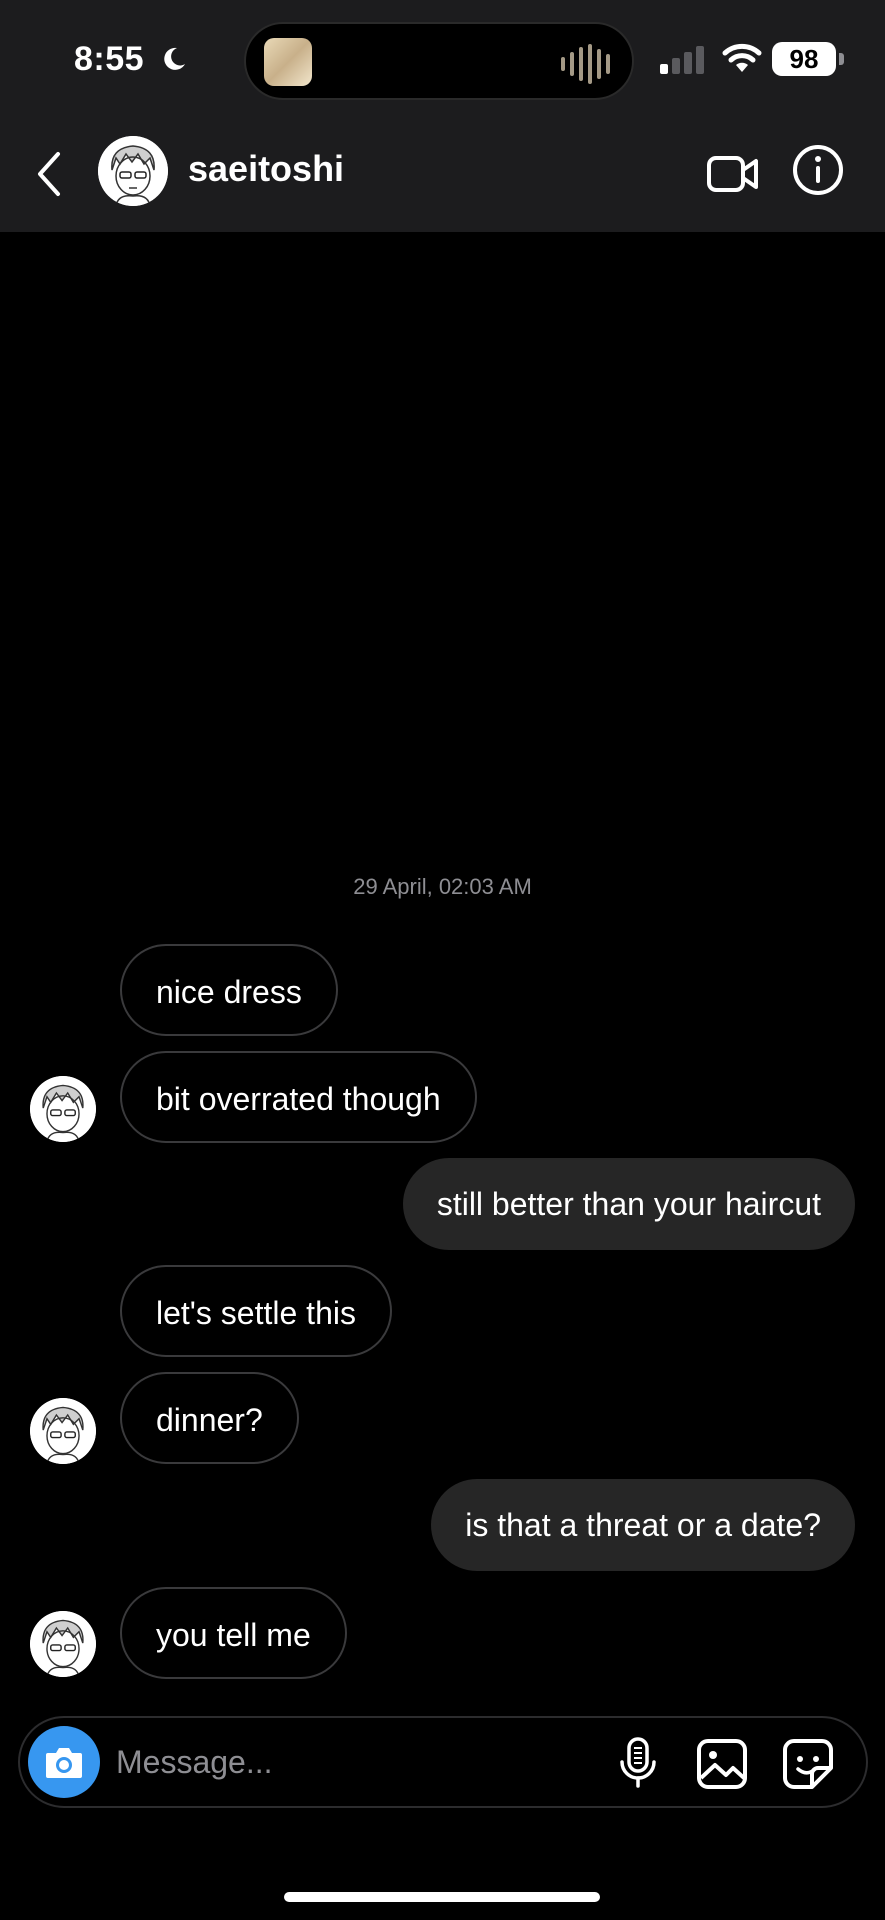  What do you see at coordinates (804, 59) in the screenshot?
I see `battery-icon: 98` at bounding box center [804, 59].